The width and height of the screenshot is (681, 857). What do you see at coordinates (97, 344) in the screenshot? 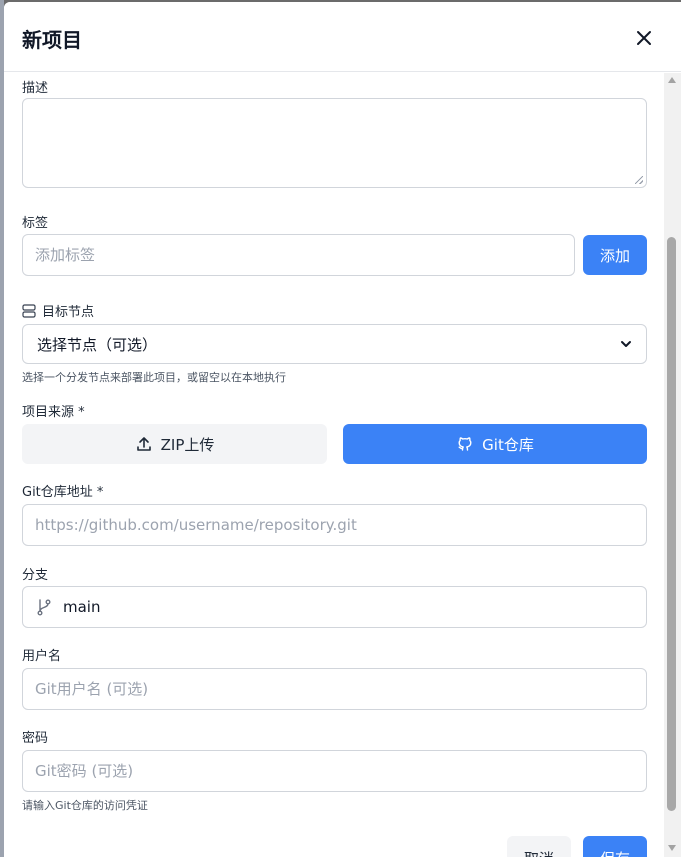
I see `target-node-selected: 选择节点（可选）` at bounding box center [97, 344].